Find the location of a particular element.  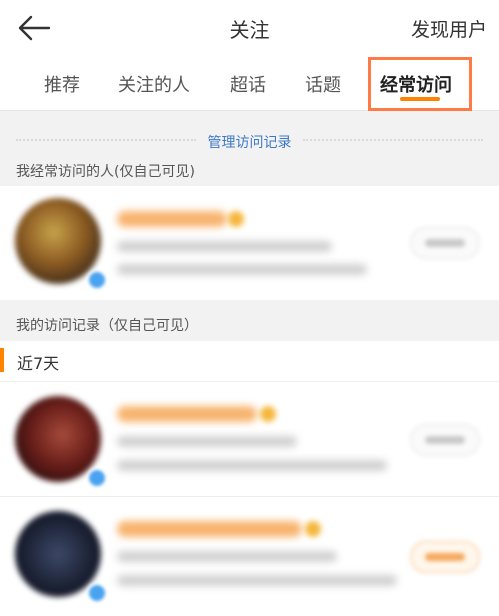

top-bar: 关注 发现用户 is located at coordinates (249, 28).